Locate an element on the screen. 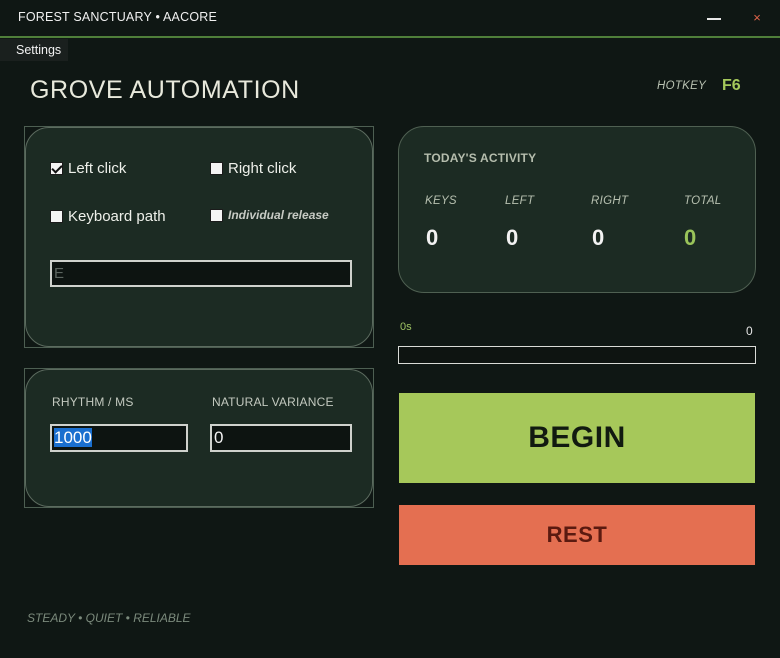 This screenshot has height=658, width=780. count-label: 0 is located at coordinates (749, 331).